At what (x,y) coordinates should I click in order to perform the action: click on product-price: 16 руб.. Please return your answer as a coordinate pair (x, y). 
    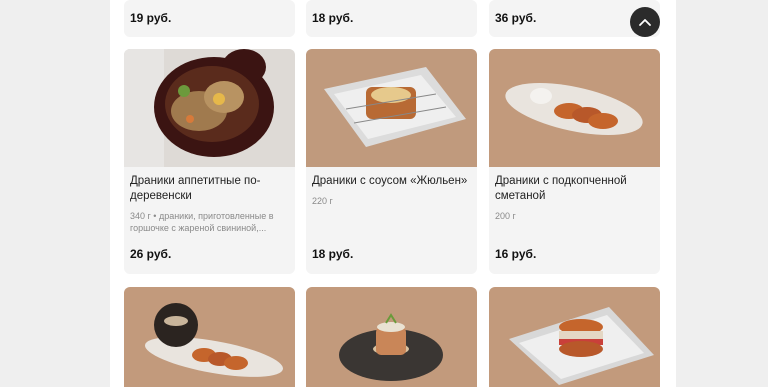
    Looking at the image, I should click on (516, 254).